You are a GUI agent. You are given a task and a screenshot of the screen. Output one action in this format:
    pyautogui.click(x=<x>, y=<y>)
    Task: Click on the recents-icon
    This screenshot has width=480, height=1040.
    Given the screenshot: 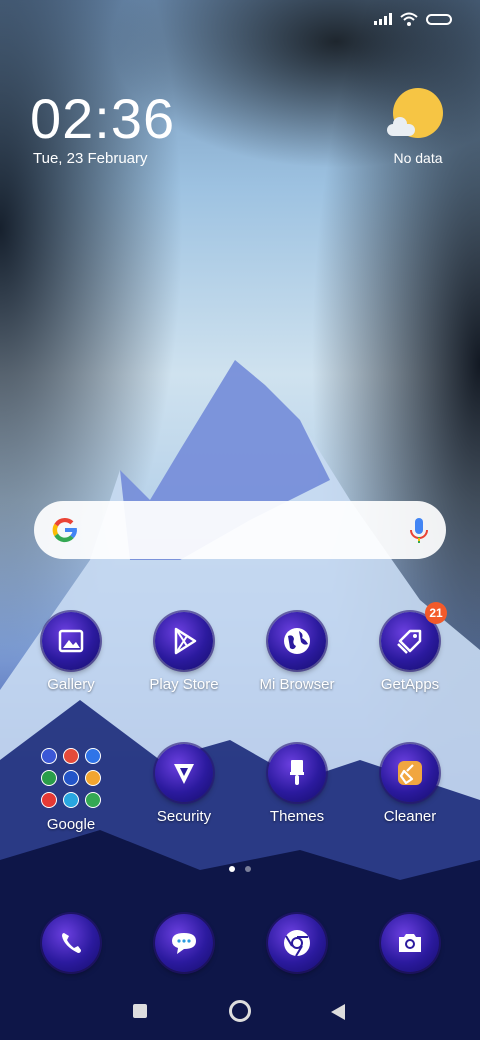 What is the action you would take?
    pyautogui.click(x=140, y=1011)
    